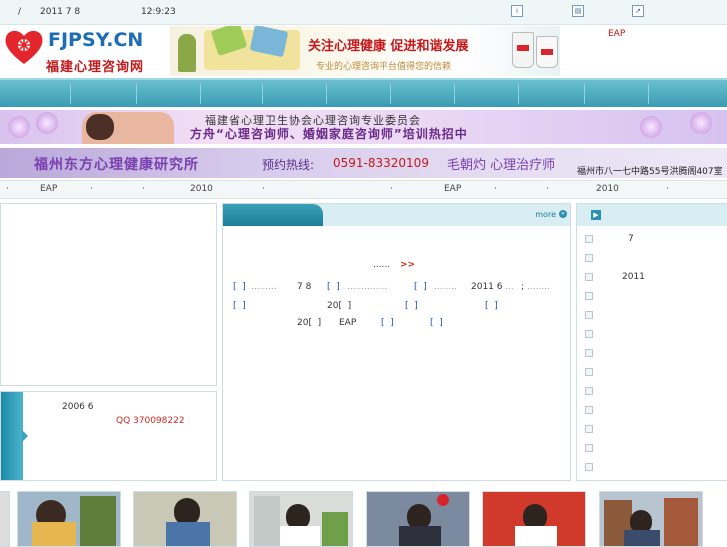 The width and height of the screenshot is (727, 547). Describe the element at coordinates (396, 215) in the screenshot. I see `news-panel-header: more »` at that location.